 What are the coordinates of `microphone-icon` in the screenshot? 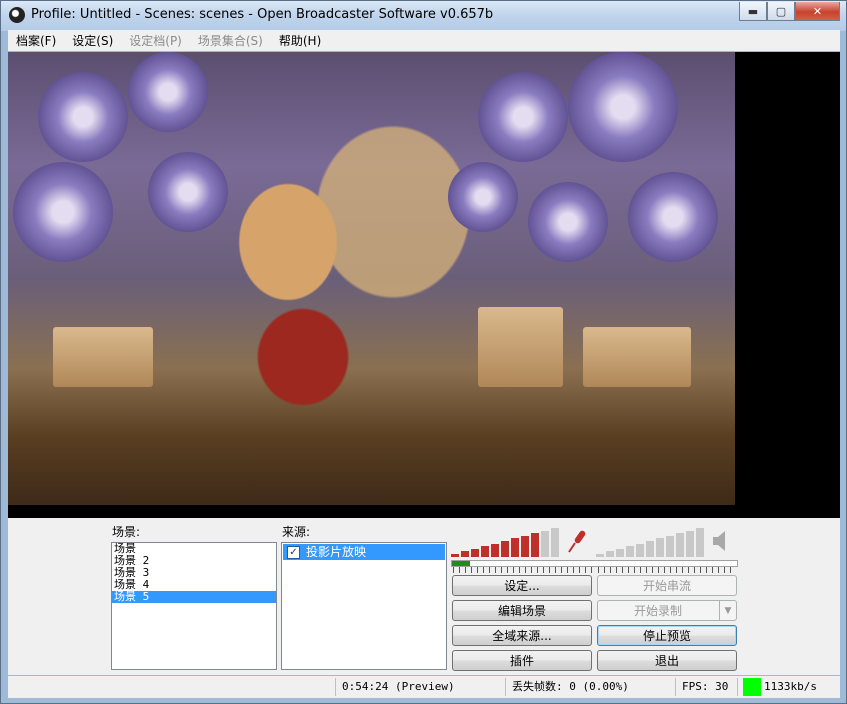 It's located at (577, 541).